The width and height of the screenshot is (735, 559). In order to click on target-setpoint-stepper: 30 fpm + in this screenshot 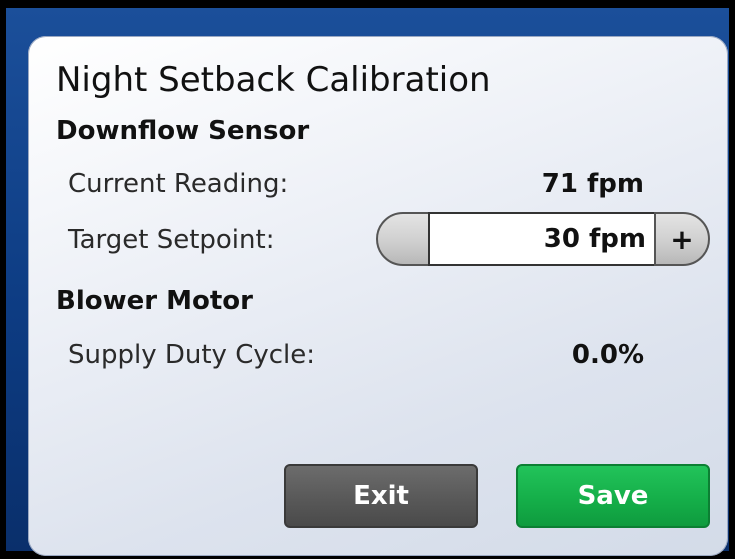, I will do `click(543, 239)`.